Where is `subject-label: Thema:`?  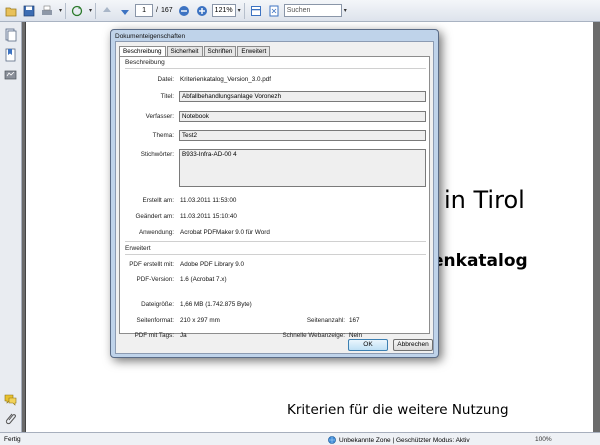 subject-label: Thema: is located at coordinates (163, 135).